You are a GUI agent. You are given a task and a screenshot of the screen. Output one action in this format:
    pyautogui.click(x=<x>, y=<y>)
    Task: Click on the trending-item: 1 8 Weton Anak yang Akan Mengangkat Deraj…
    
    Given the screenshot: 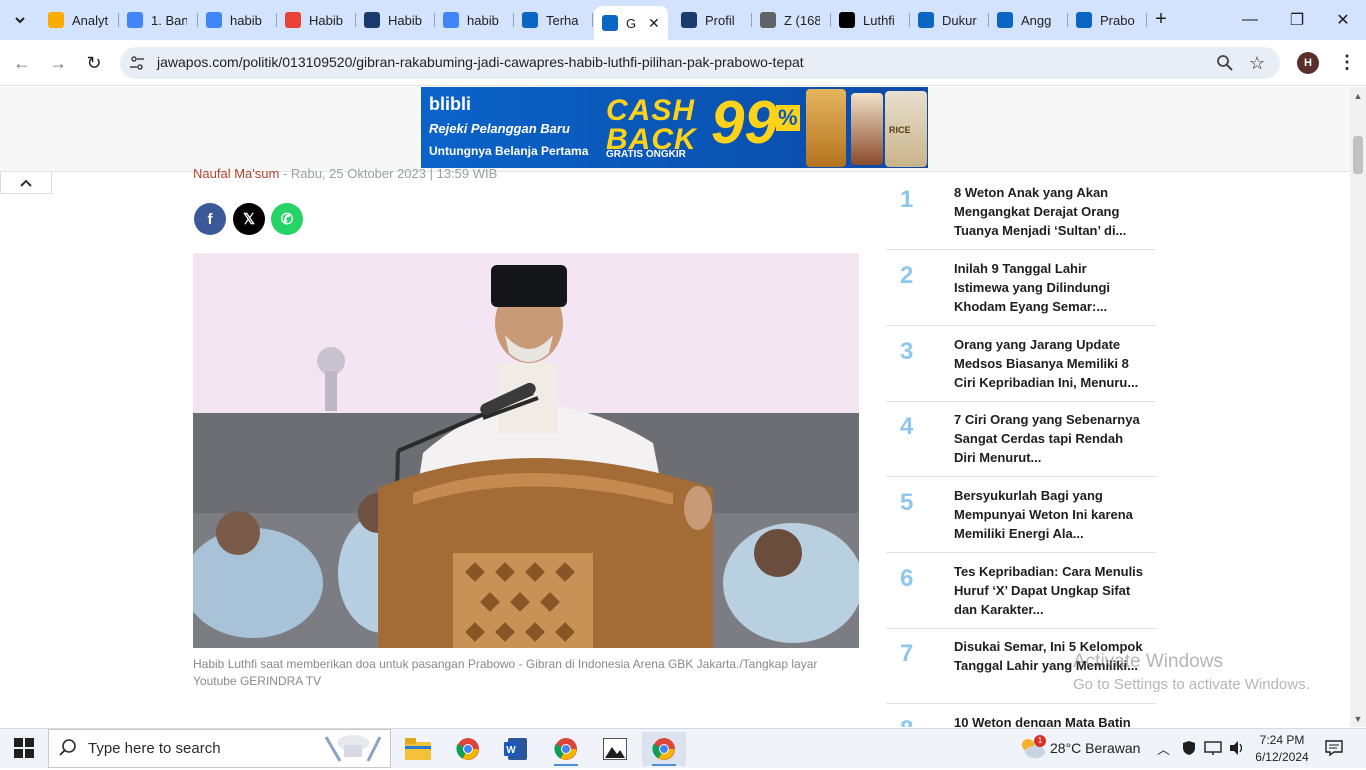 What is the action you would take?
    pyautogui.click(x=1021, y=212)
    